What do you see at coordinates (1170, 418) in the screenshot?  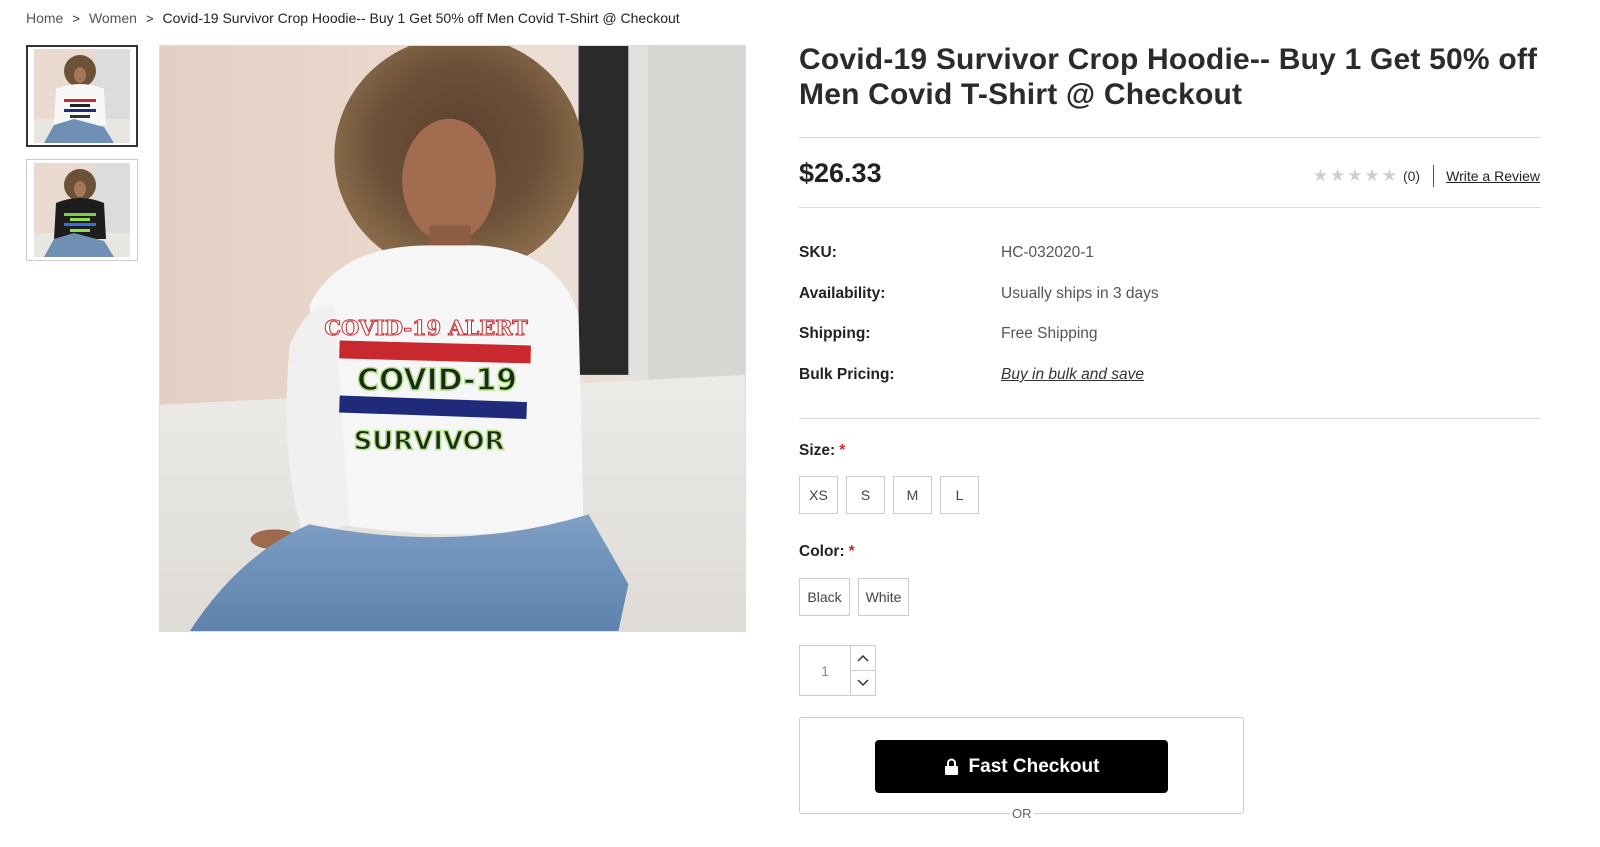 I see `specs-divider` at bounding box center [1170, 418].